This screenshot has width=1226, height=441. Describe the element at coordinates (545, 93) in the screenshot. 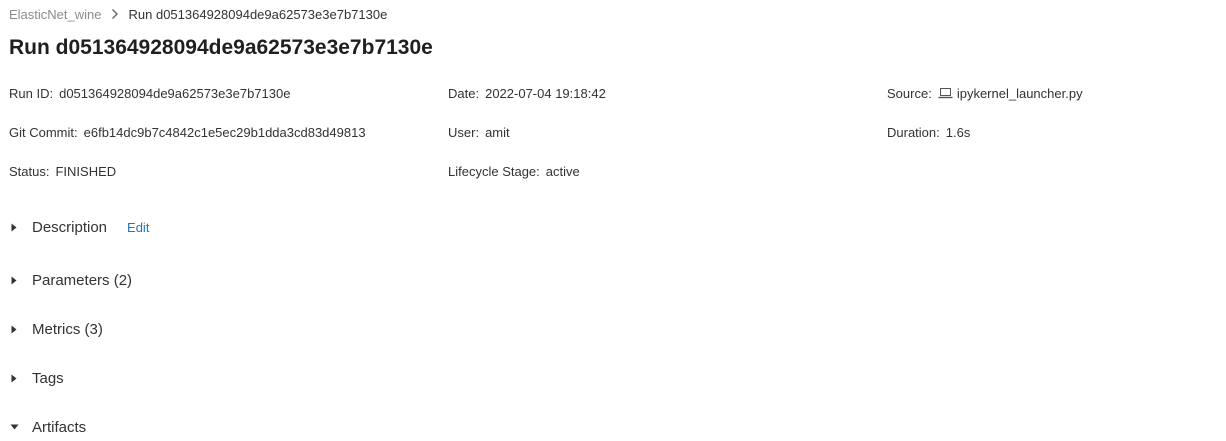

I see `date-value: 2022-07-04 19:18:42` at that location.